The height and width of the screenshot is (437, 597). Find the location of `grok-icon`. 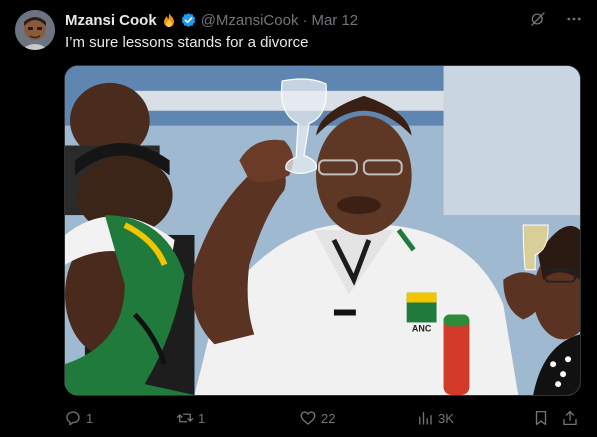

grok-icon is located at coordinates (538, 19).